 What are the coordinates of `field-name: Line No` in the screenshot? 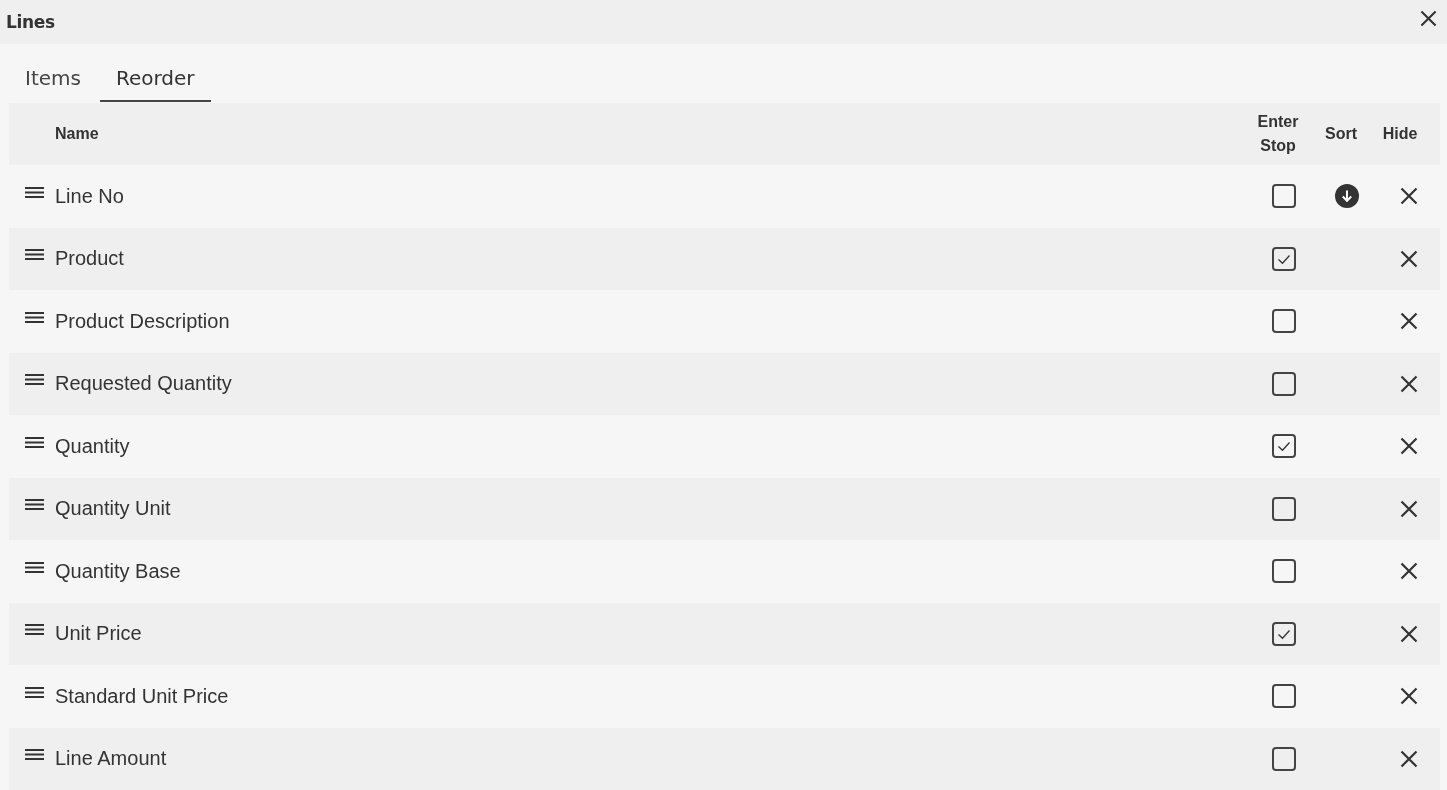 It's located at (89, 196).